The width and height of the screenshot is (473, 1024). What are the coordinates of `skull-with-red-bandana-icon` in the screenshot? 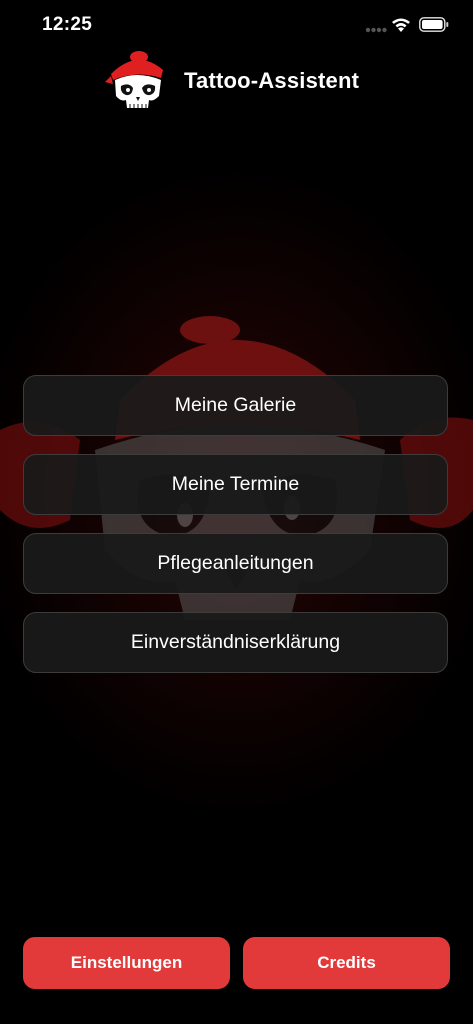 It's located at (134, 79).